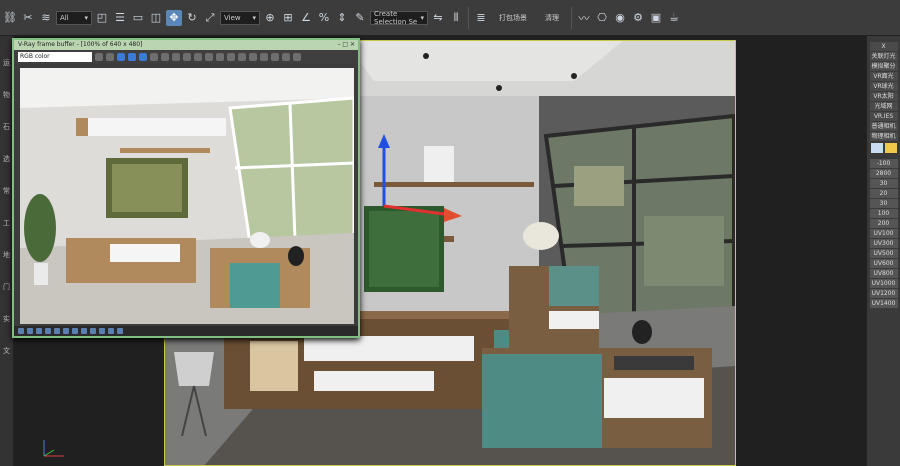 This screenshot has height=466, width=900. Describe the element at coordinates (209, 57) in the screenshot. I see `track-mouse-icon` at that location.